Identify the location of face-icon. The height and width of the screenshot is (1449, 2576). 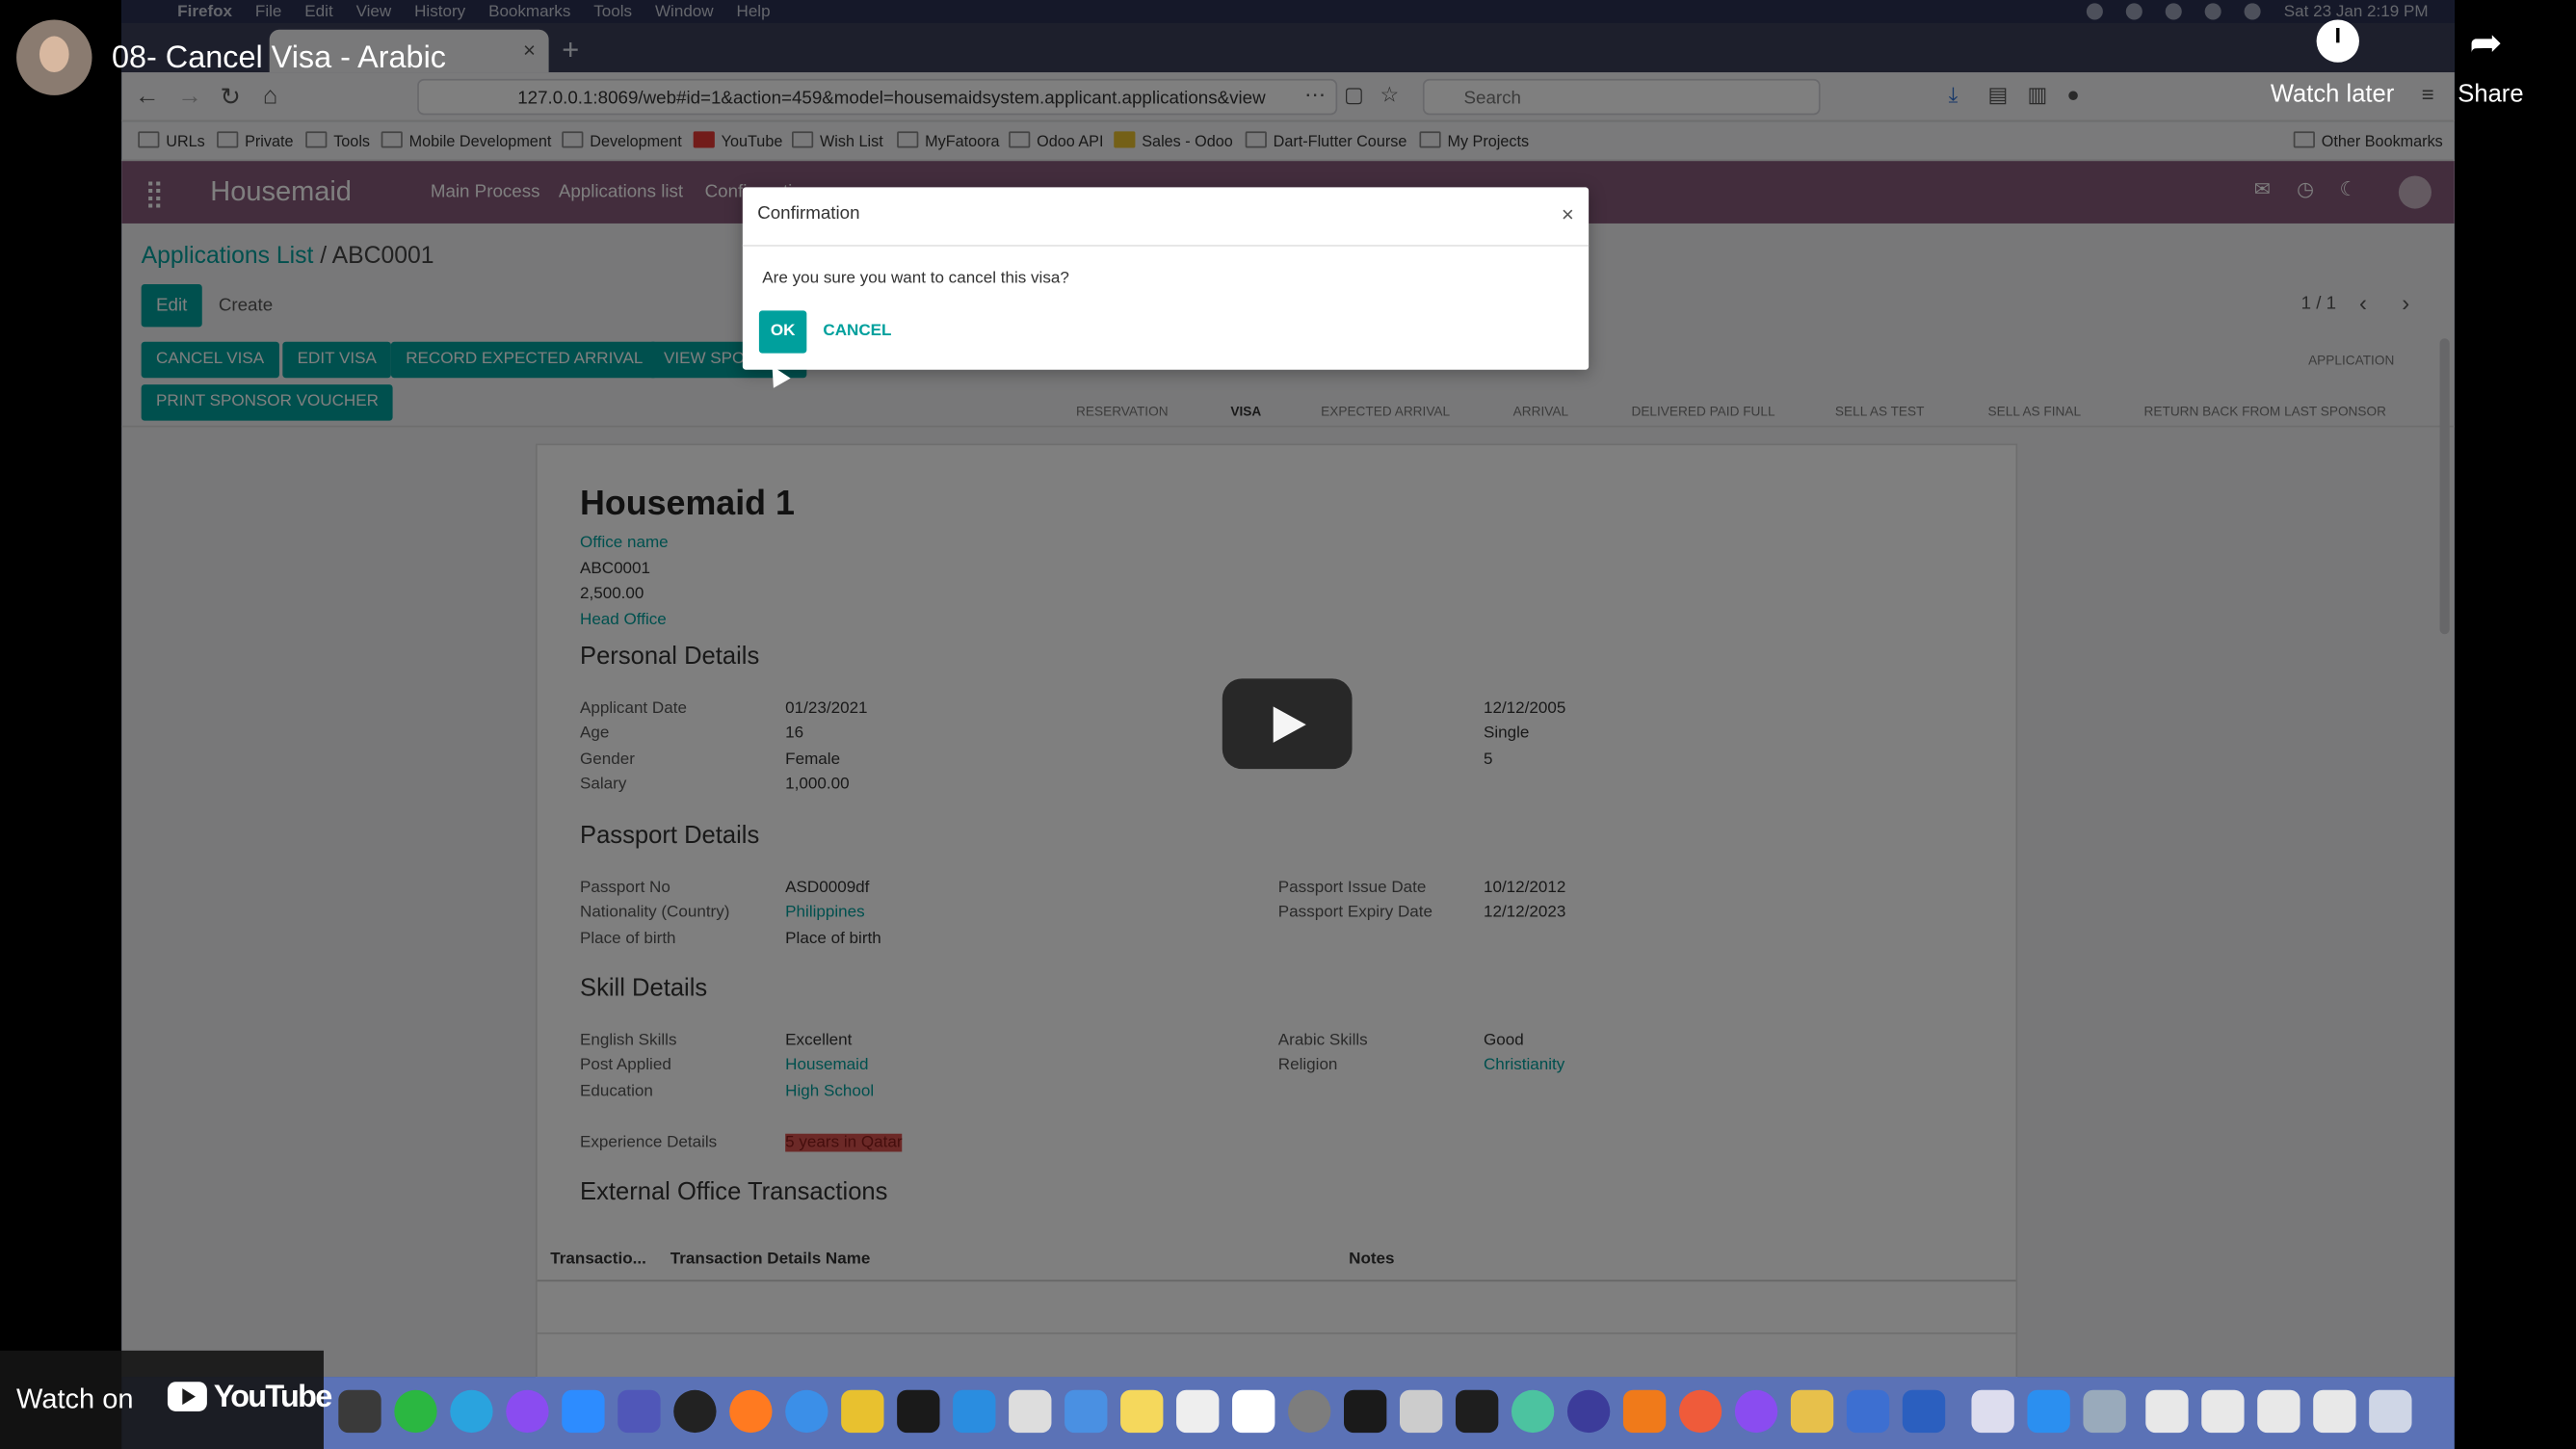
(54, 54).